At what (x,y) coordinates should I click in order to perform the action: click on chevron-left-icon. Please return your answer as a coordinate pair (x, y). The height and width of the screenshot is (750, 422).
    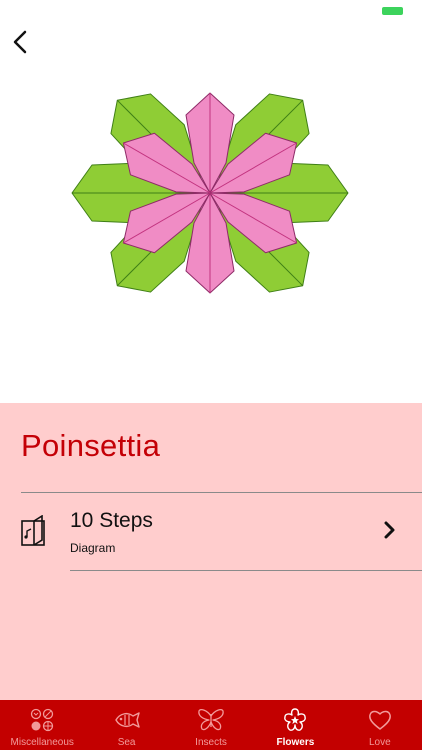
    Looking at the image, I should click on (20, 42).